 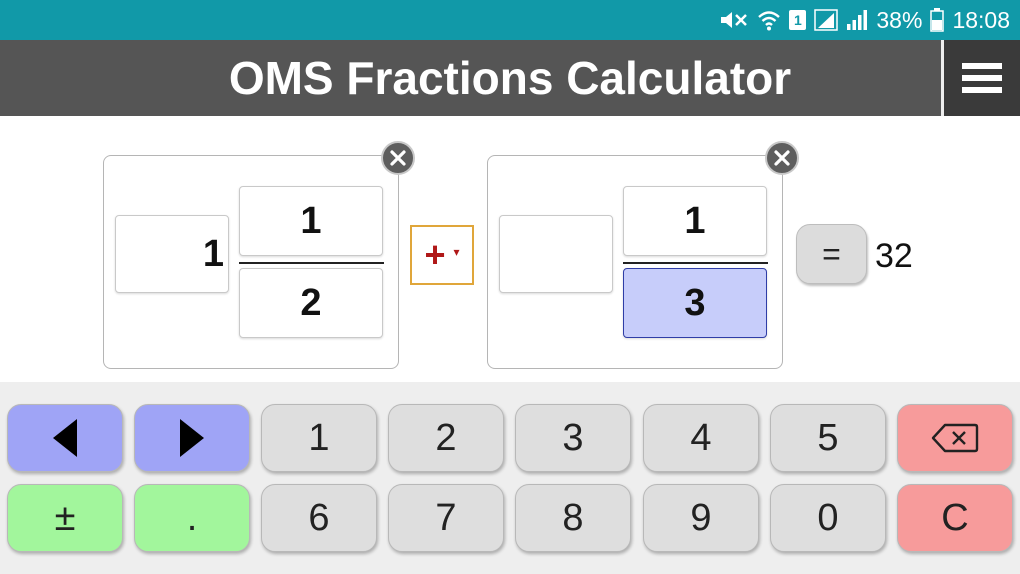 What do you see at coordinates (311, 303) in the screenshot?
I see `operand-a-denominator-field: 2` at bounding box center [311, 303].